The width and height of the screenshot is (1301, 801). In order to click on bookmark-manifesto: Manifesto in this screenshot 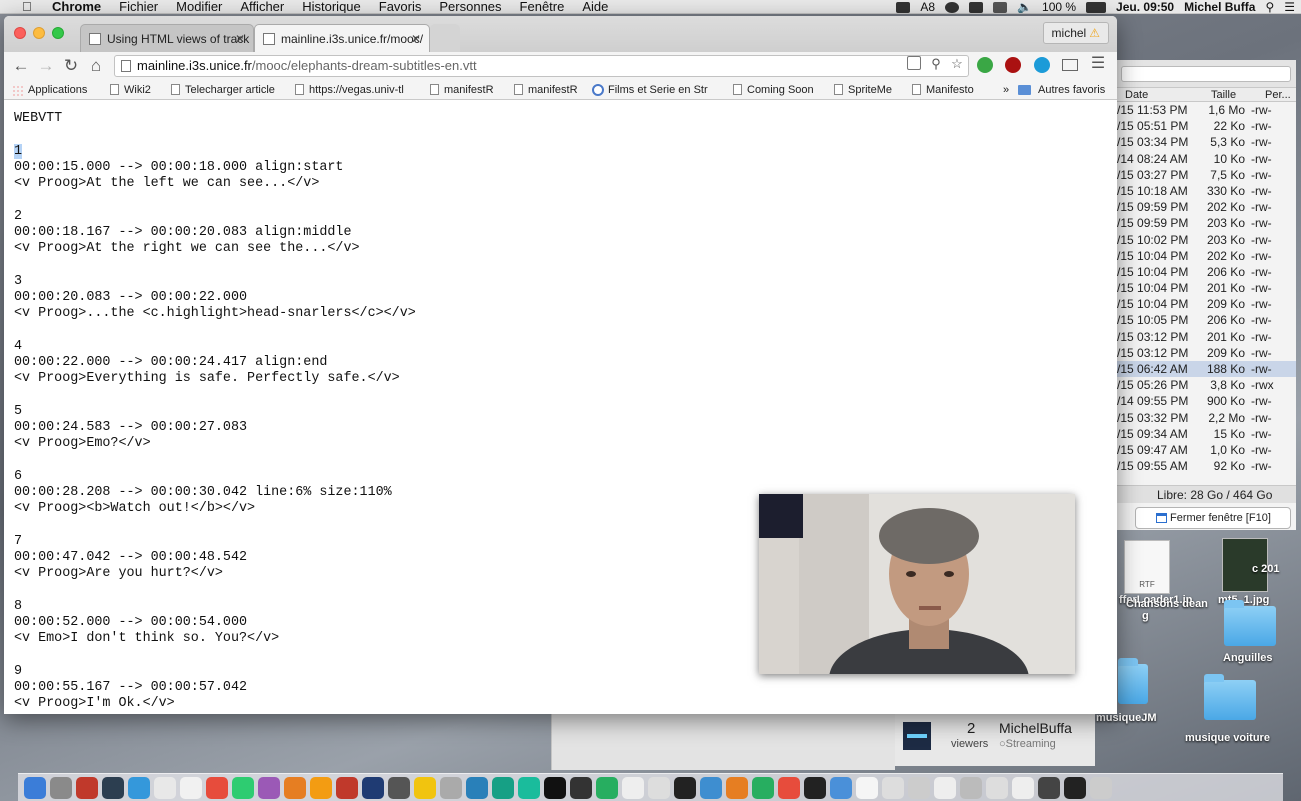, I will do `click(942, 90)`.